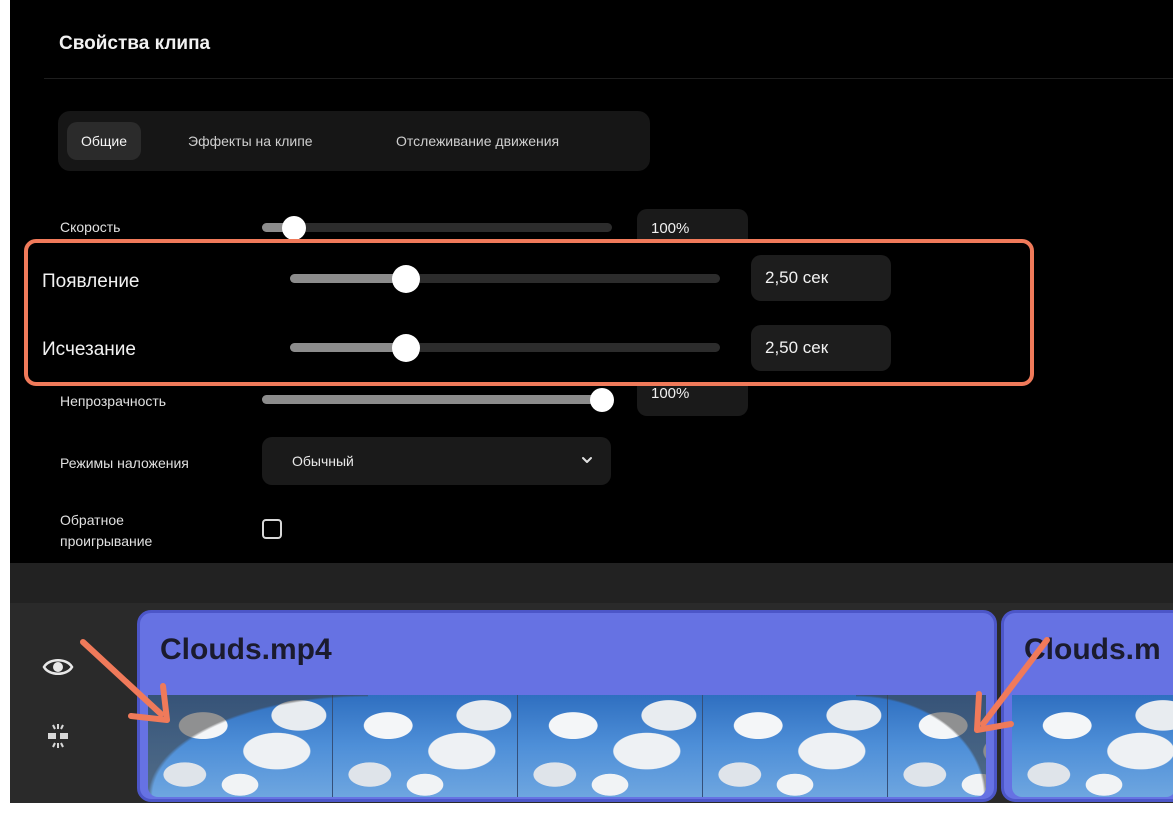 This screenshot has height=817, width=1173. Describe the element at coordinates (293, 227) in the screenshot. I see `speed-slider-thumb` at that location.